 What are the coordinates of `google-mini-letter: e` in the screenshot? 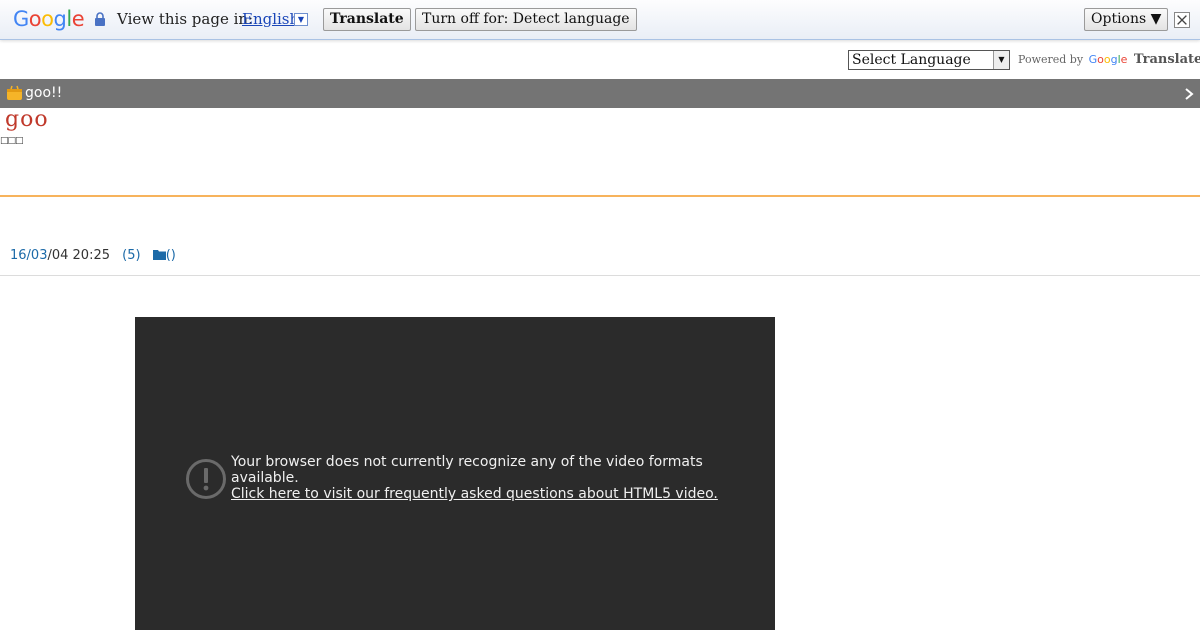 It's located at (1124, 59).